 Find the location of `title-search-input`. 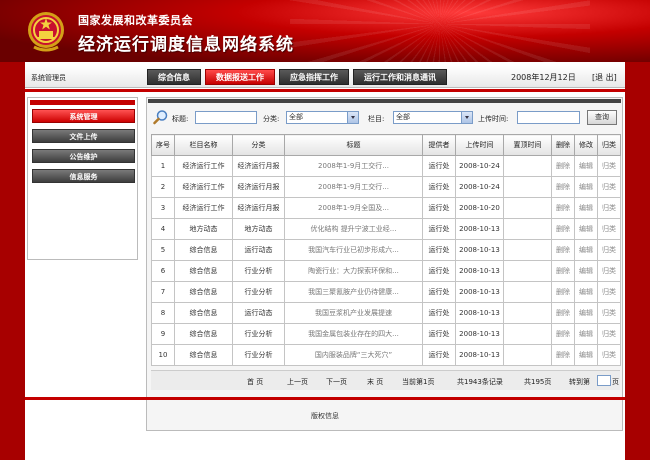

title-search-input is located at coordinates (226, 117).